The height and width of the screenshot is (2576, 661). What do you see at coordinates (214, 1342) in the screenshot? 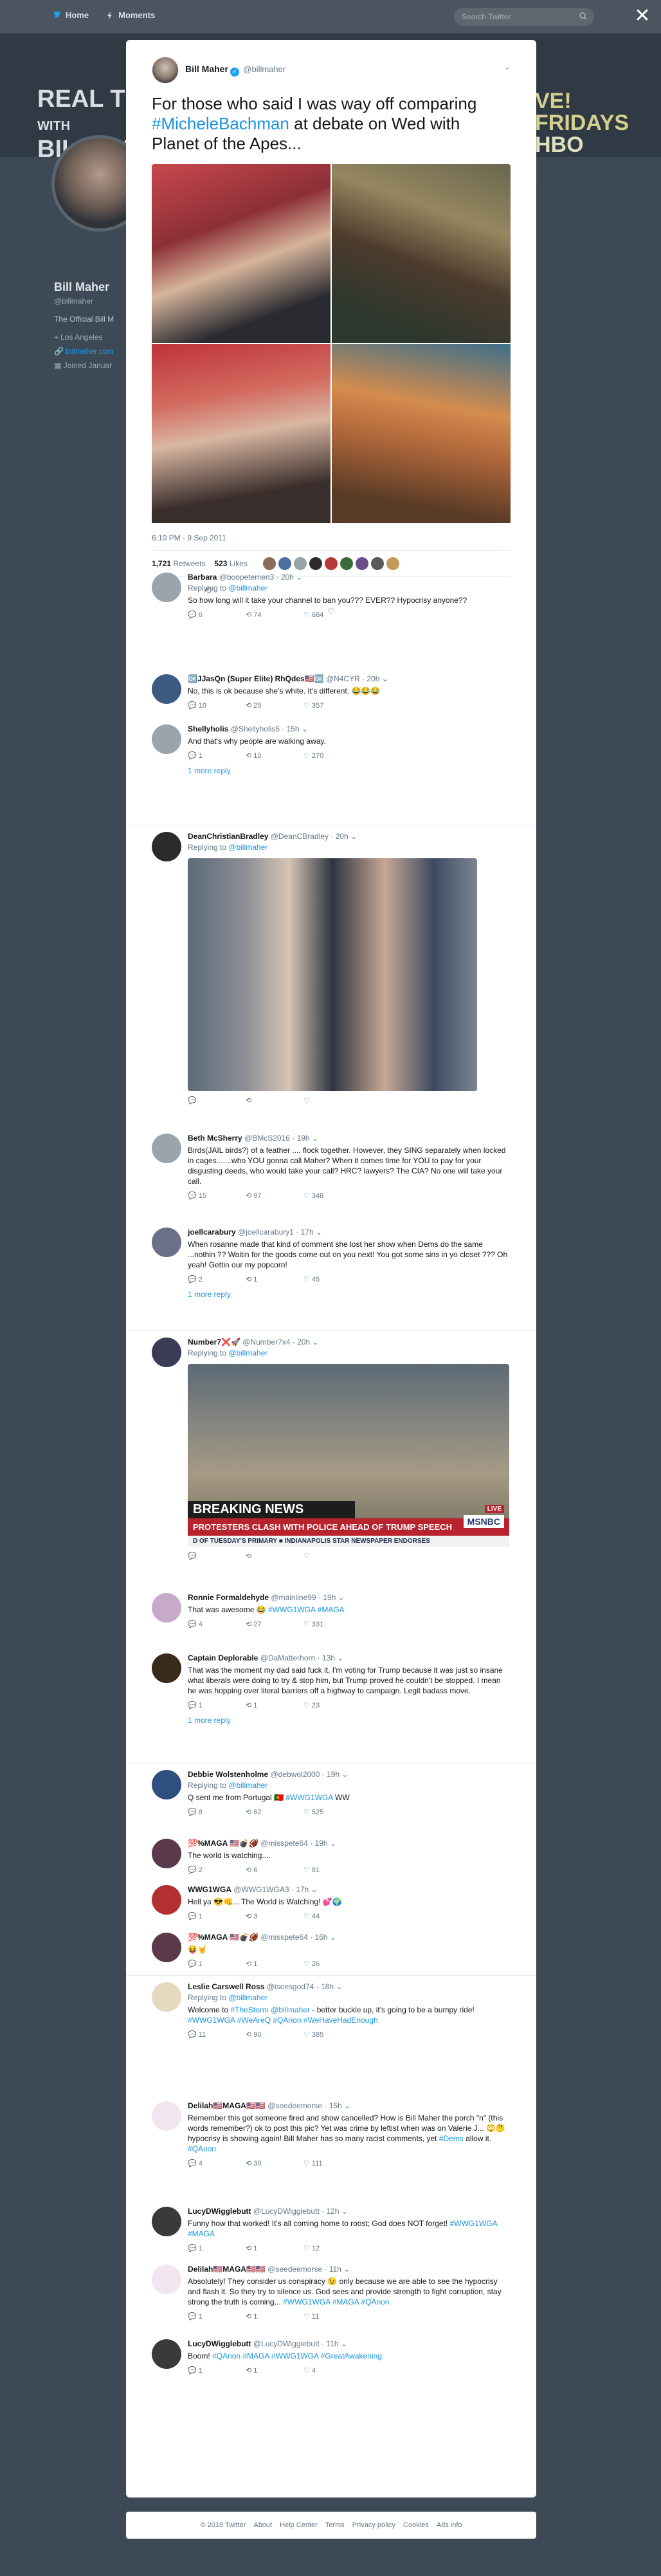
I see `reply-author-name: Number7❌🚀` at bounding box center [214, 1342].